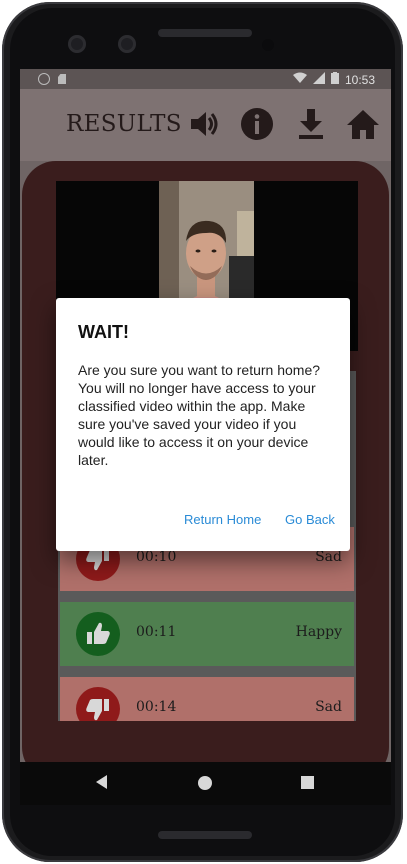 This screenshot has width=407, height=864. What do you see at coordinates (359, 79) in the screenshot?
I see `status-time: 10:53` at bounding box center [359, 79].